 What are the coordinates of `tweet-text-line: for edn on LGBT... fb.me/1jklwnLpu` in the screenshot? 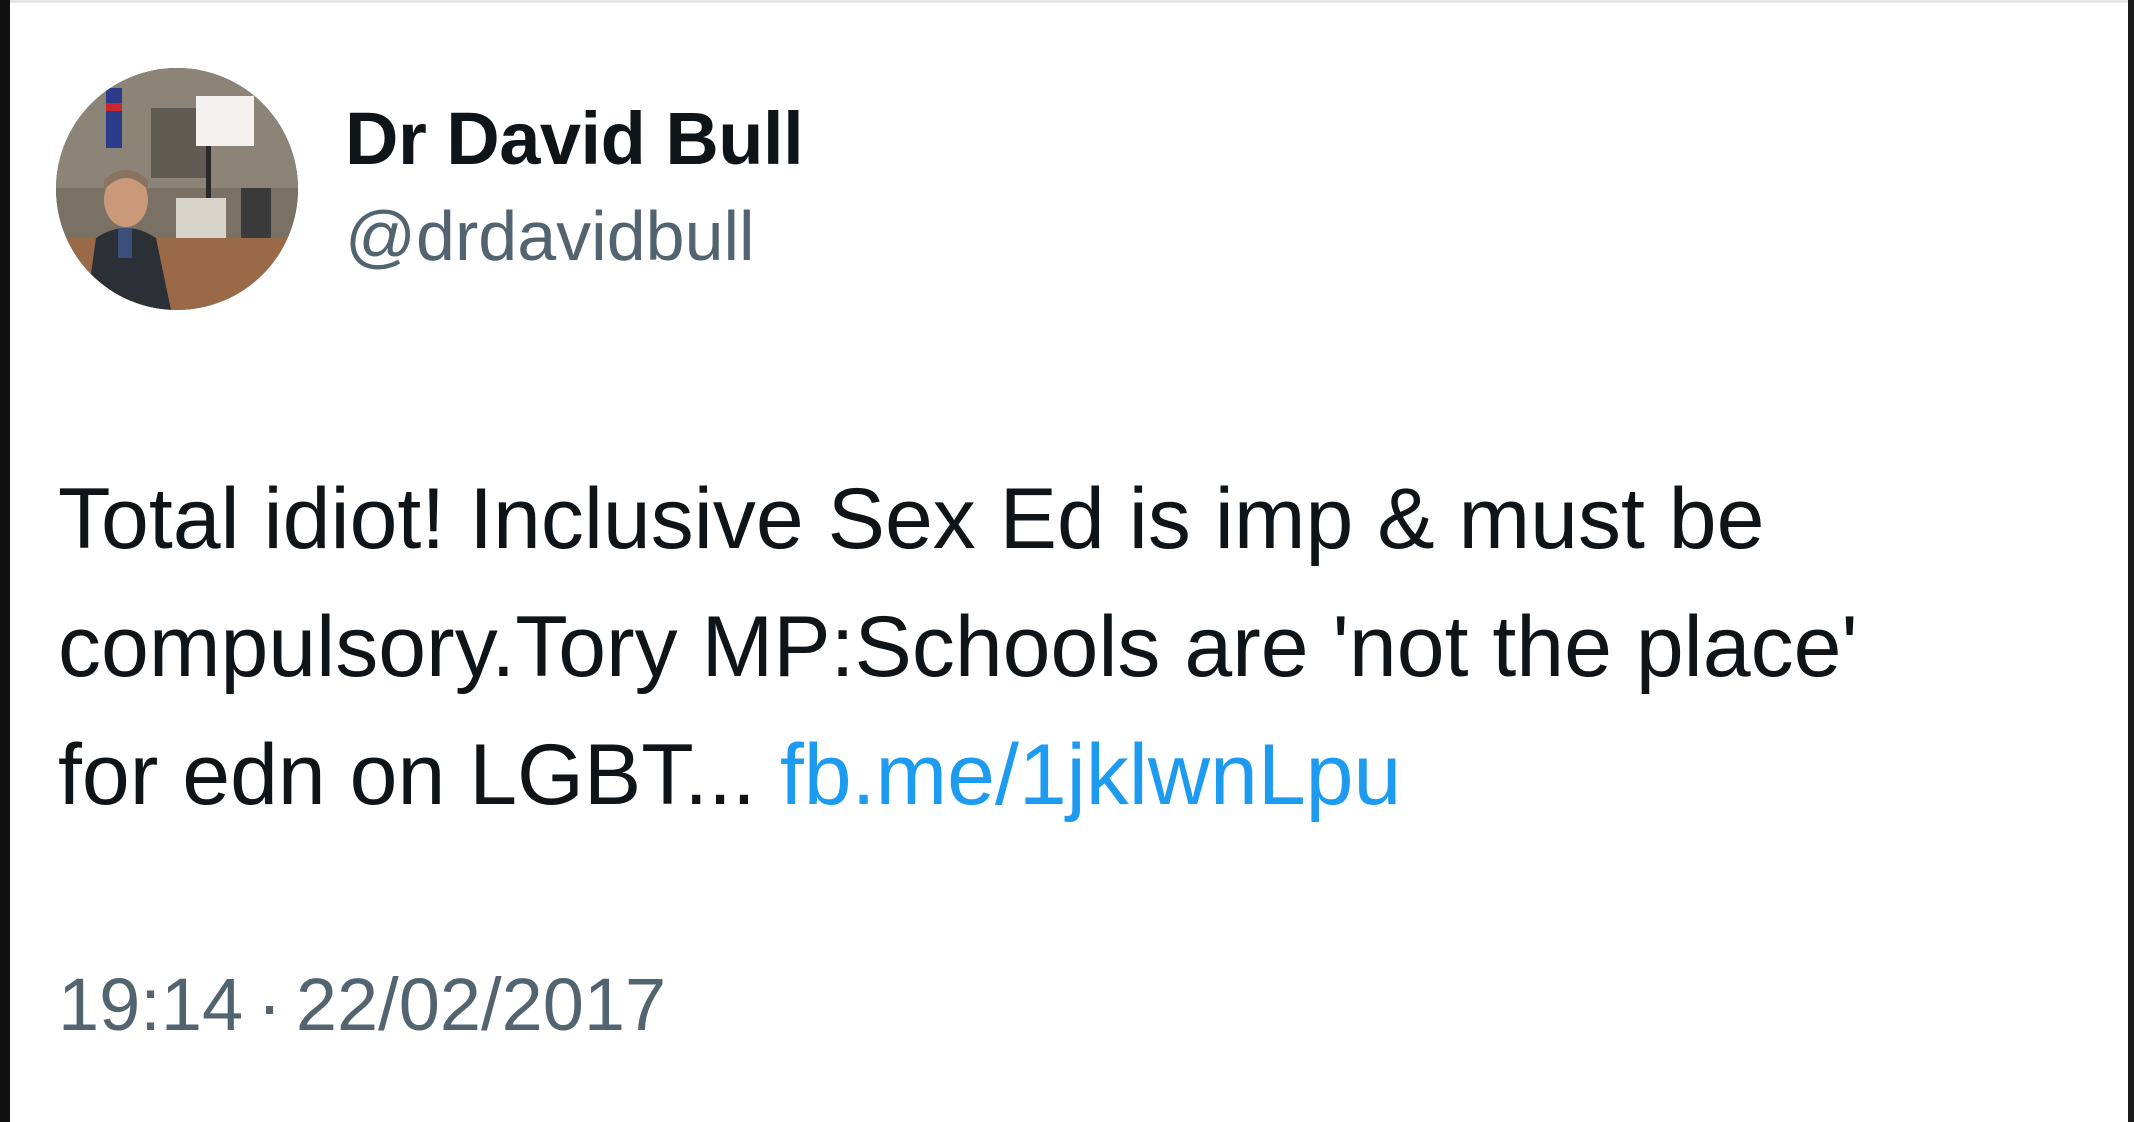 It's located at (1073, 775).